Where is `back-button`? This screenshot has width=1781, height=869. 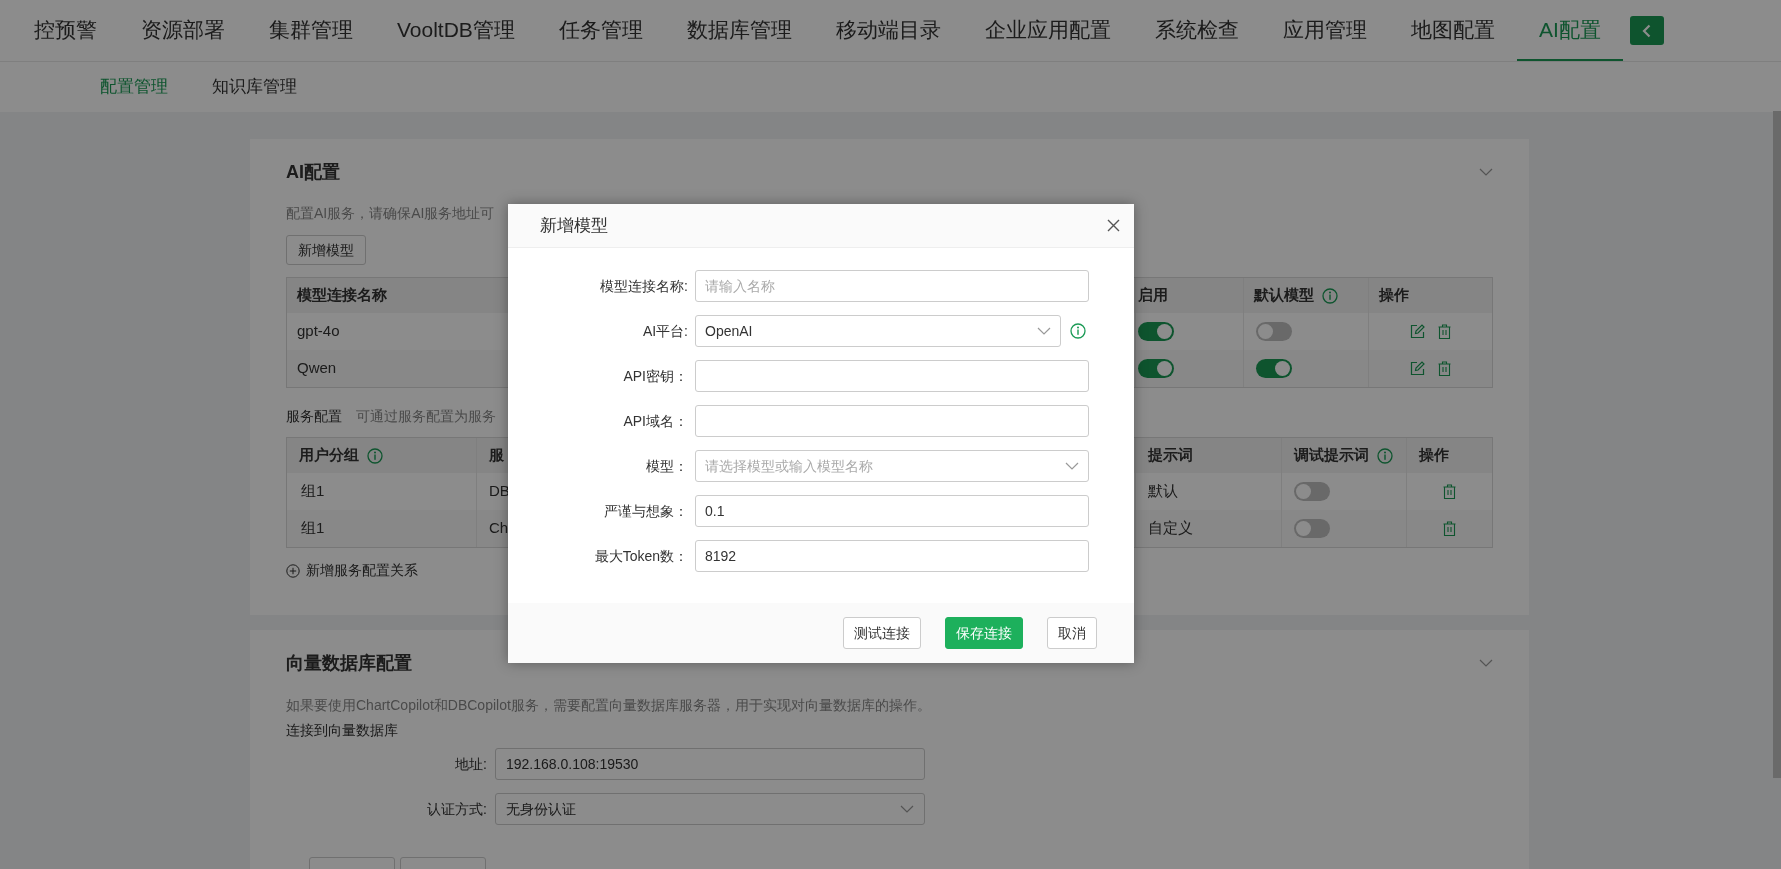 back-button is located at coordinates (1646, 30).